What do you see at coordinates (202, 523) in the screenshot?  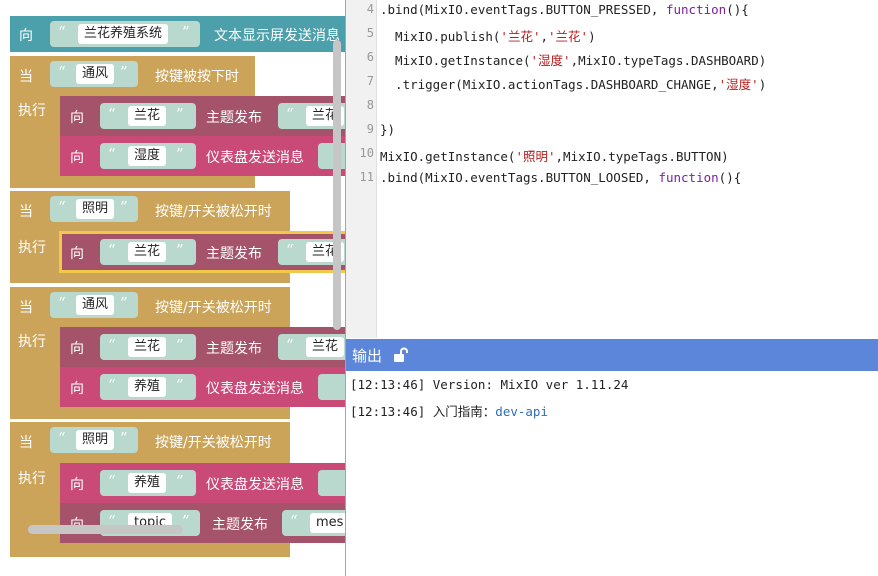 I see `publish-block: 向 “ topic ” 主题发布 “ mes` at bounding box center [202, 523].